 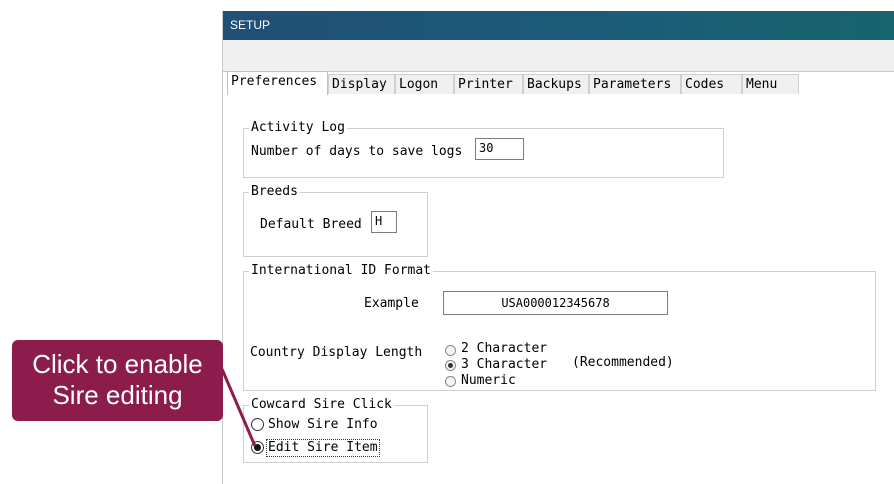 I want to click on breeds-group: Breeds Default Breed H, so click(x=335, y=220).